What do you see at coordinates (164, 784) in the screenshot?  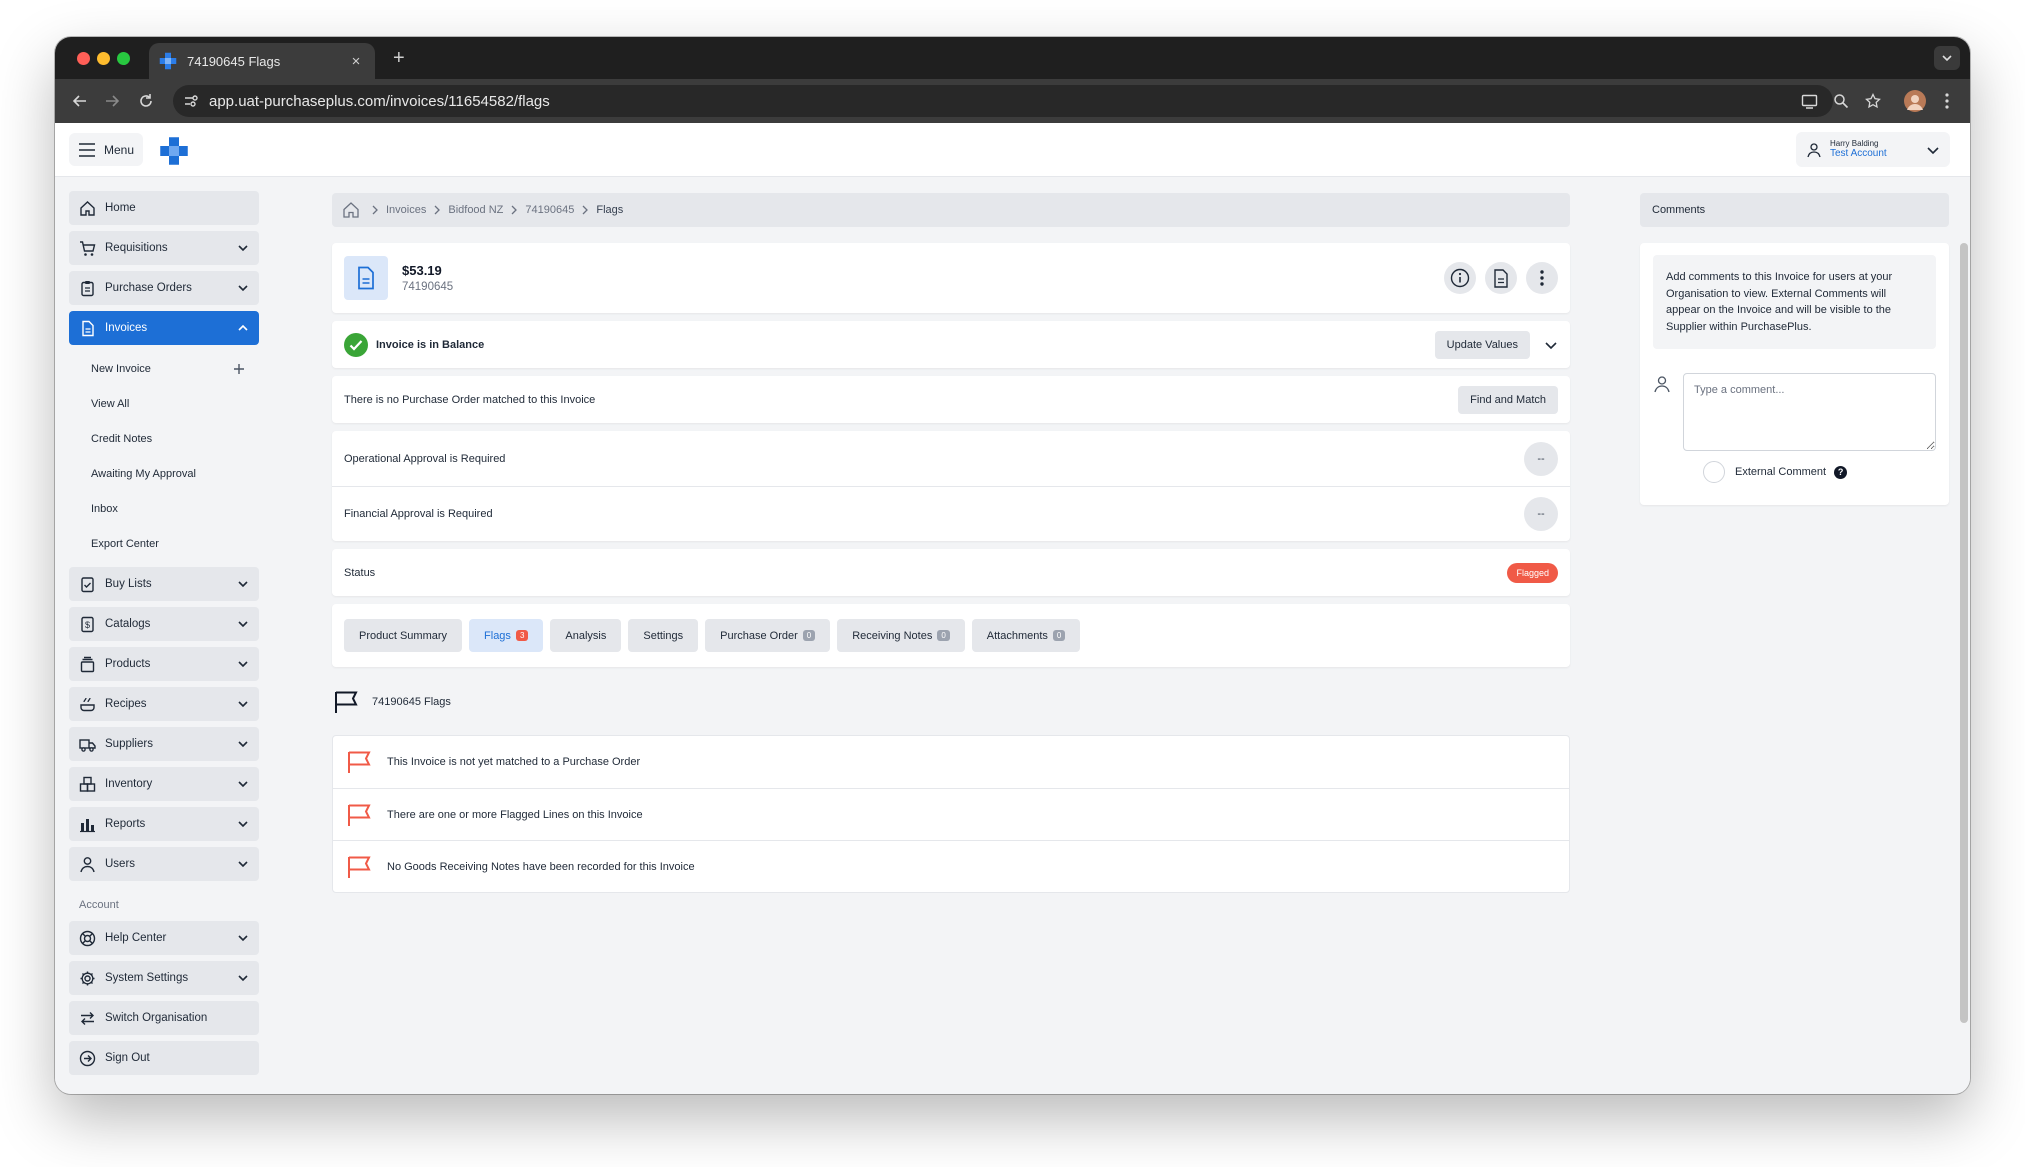 I see `sidebar-item-inventory: Inventory` at bounding box center [164, 784].